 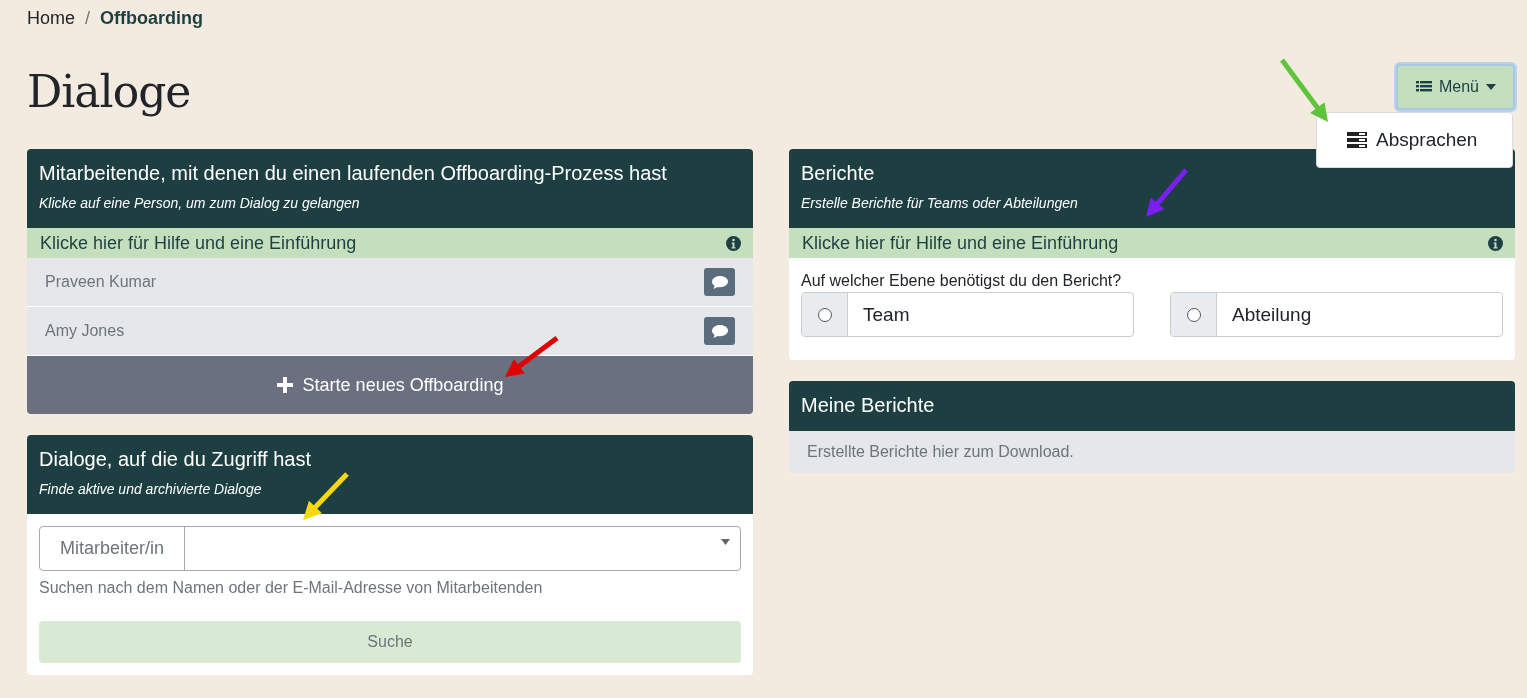 What do you see at coordinates (1336, 314) in the screenshot?
I see `radio-option: Abteilung` at bounding box center [1336, 314].